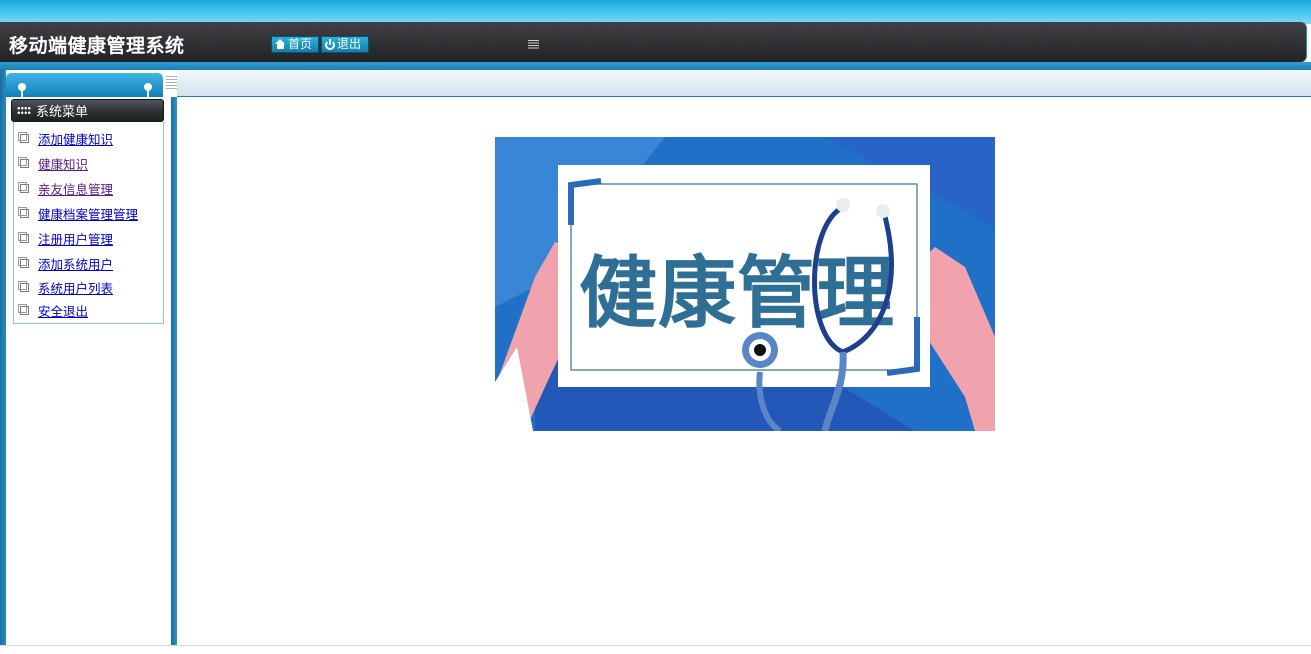  I want to click on sidebar-link: 添加健康知识, so click(75, 138).